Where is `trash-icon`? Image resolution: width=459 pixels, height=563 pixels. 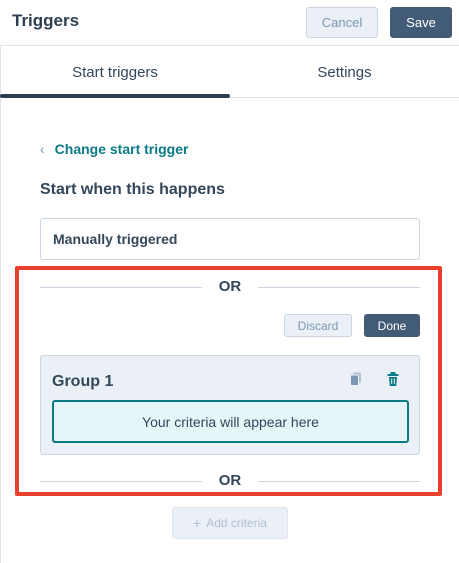 trash-icon is located at coordinates (393, 379).